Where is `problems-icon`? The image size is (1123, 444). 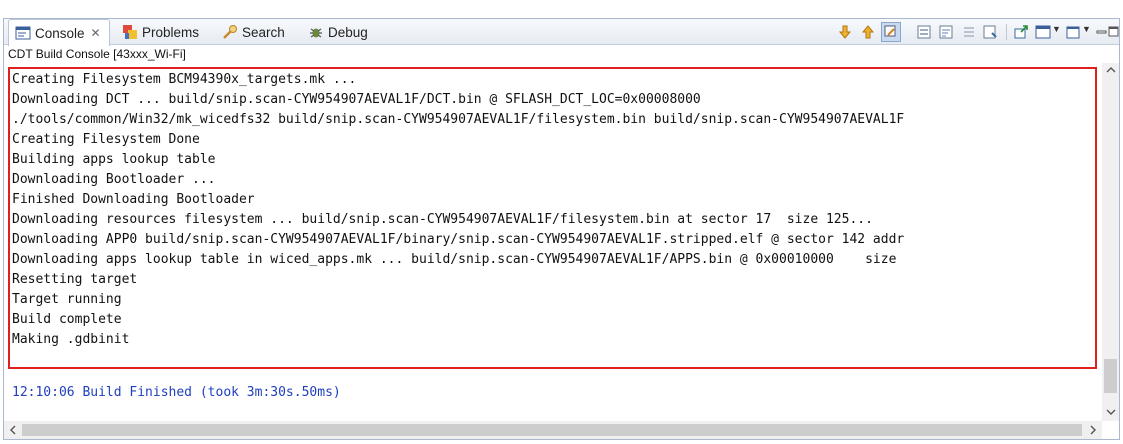
problems-icon is located at coordinates (130, 32).